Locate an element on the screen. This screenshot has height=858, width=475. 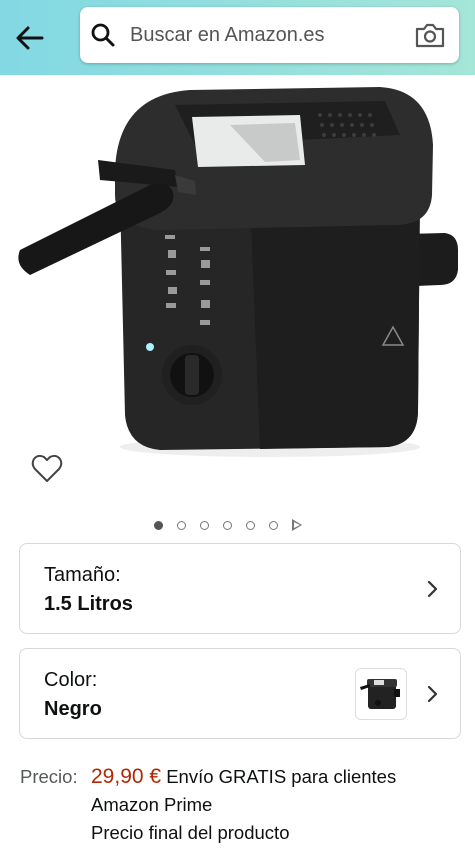
video-play-icon is located at coordinates (297, 525).